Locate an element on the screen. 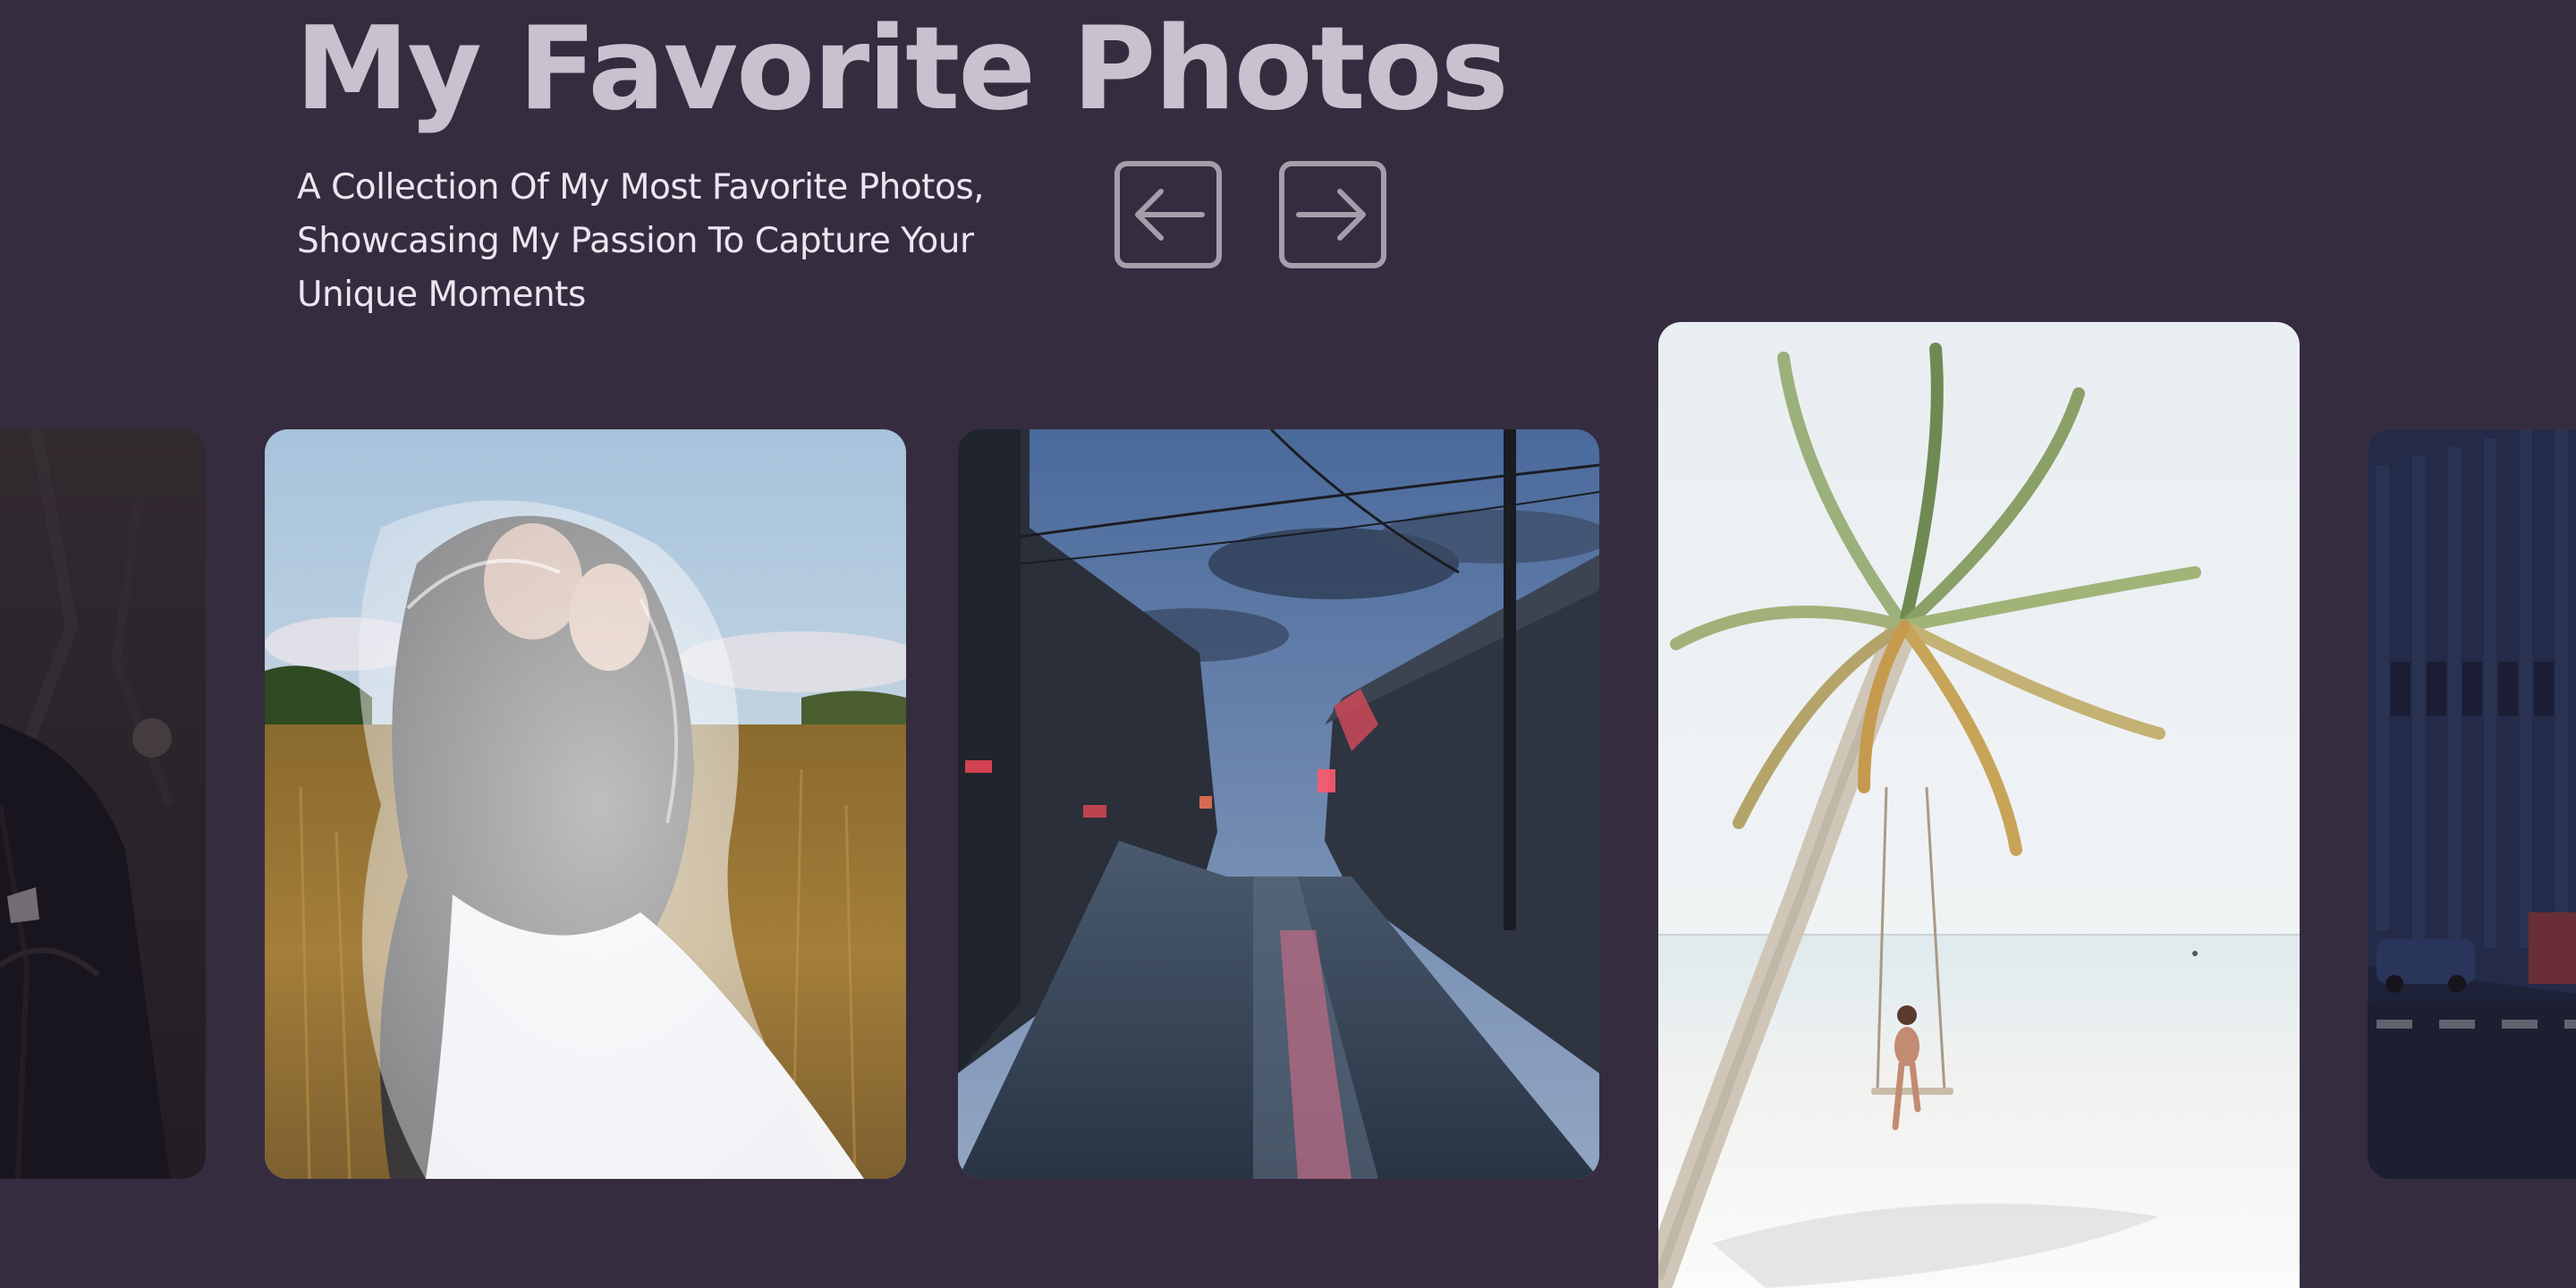 The width and height of the screenshot is (2576, 1288). photo-card-street is located at coordinates (1278, 804).